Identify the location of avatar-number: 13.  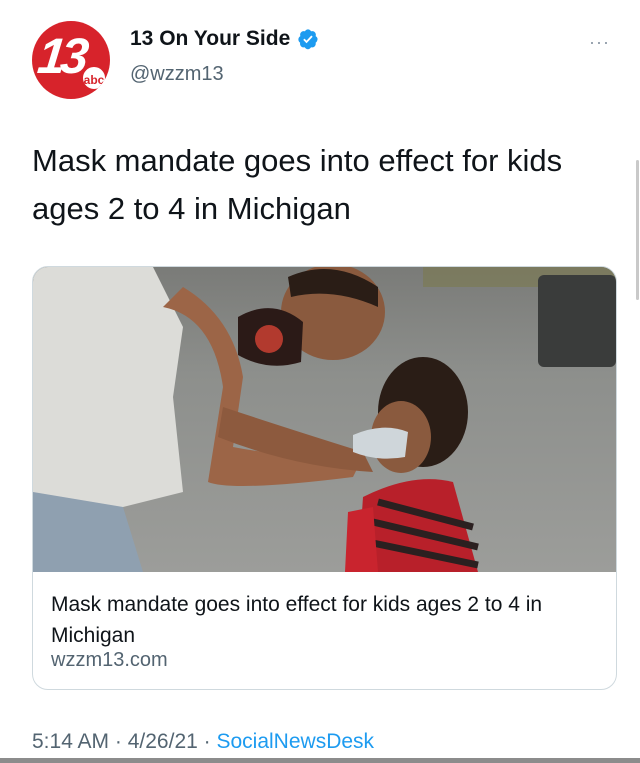
(61, 56).